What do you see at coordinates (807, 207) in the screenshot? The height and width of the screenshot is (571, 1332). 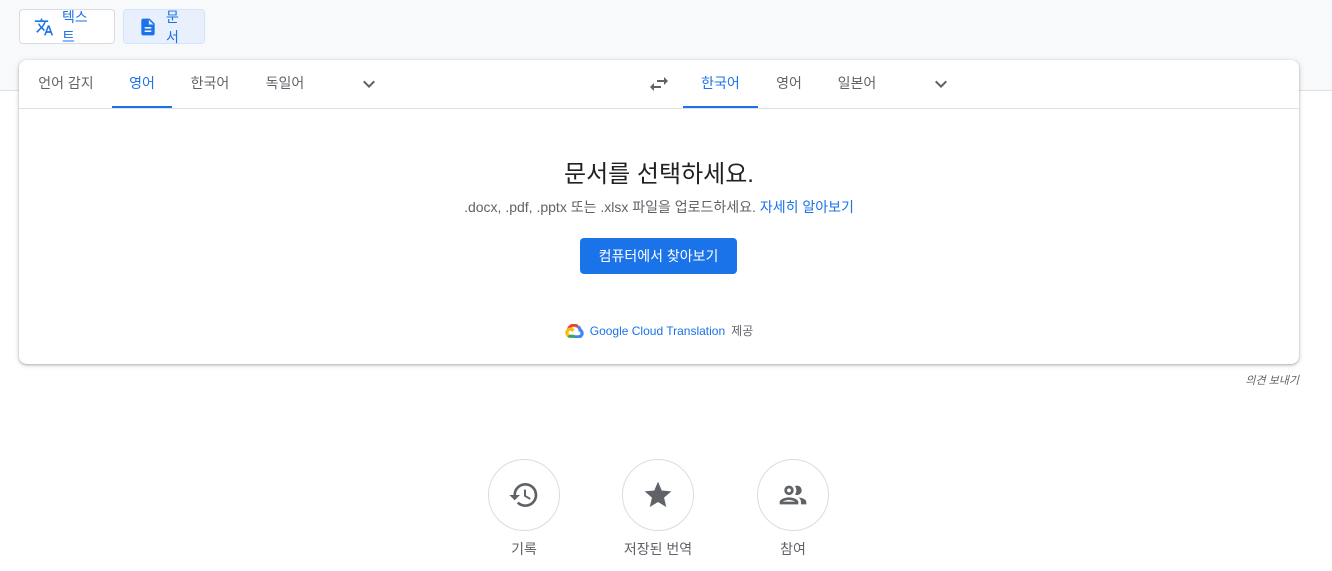 I see `learn-more-link: 자세히 알아보기` at bounding box center [807, 207].